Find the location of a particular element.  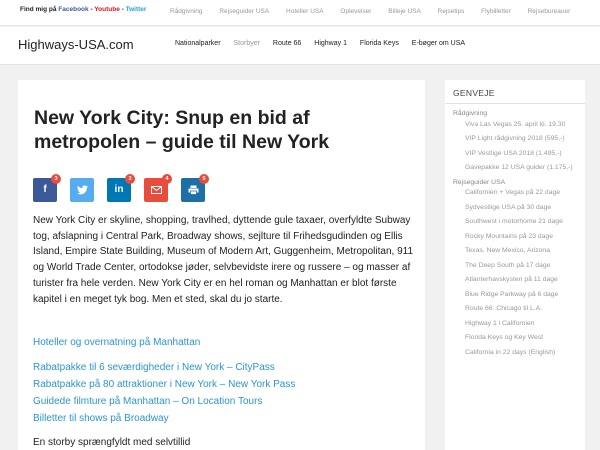

facebook-icon: f is located at coordinates (45, 189).